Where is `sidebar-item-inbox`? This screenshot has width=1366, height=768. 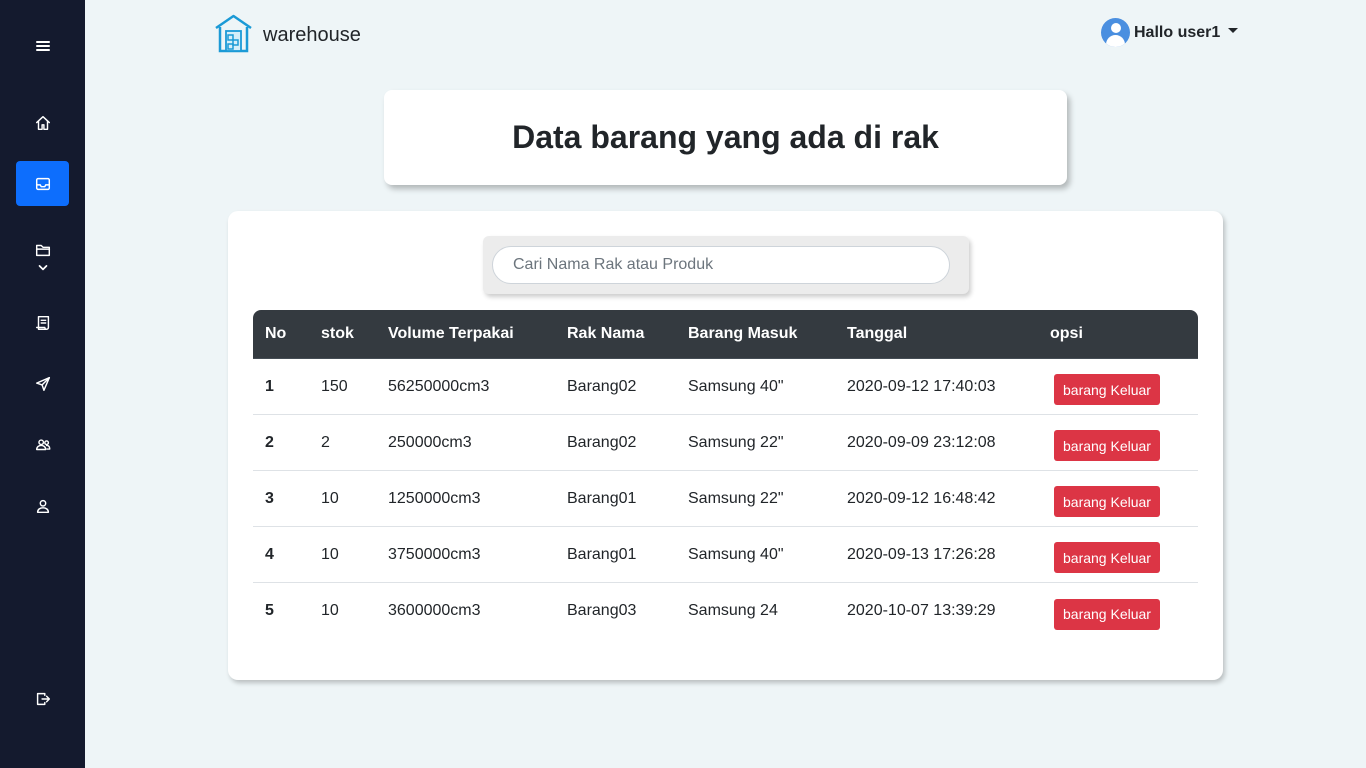
sidebar-item-inbox is located at coordinates (42, 183).